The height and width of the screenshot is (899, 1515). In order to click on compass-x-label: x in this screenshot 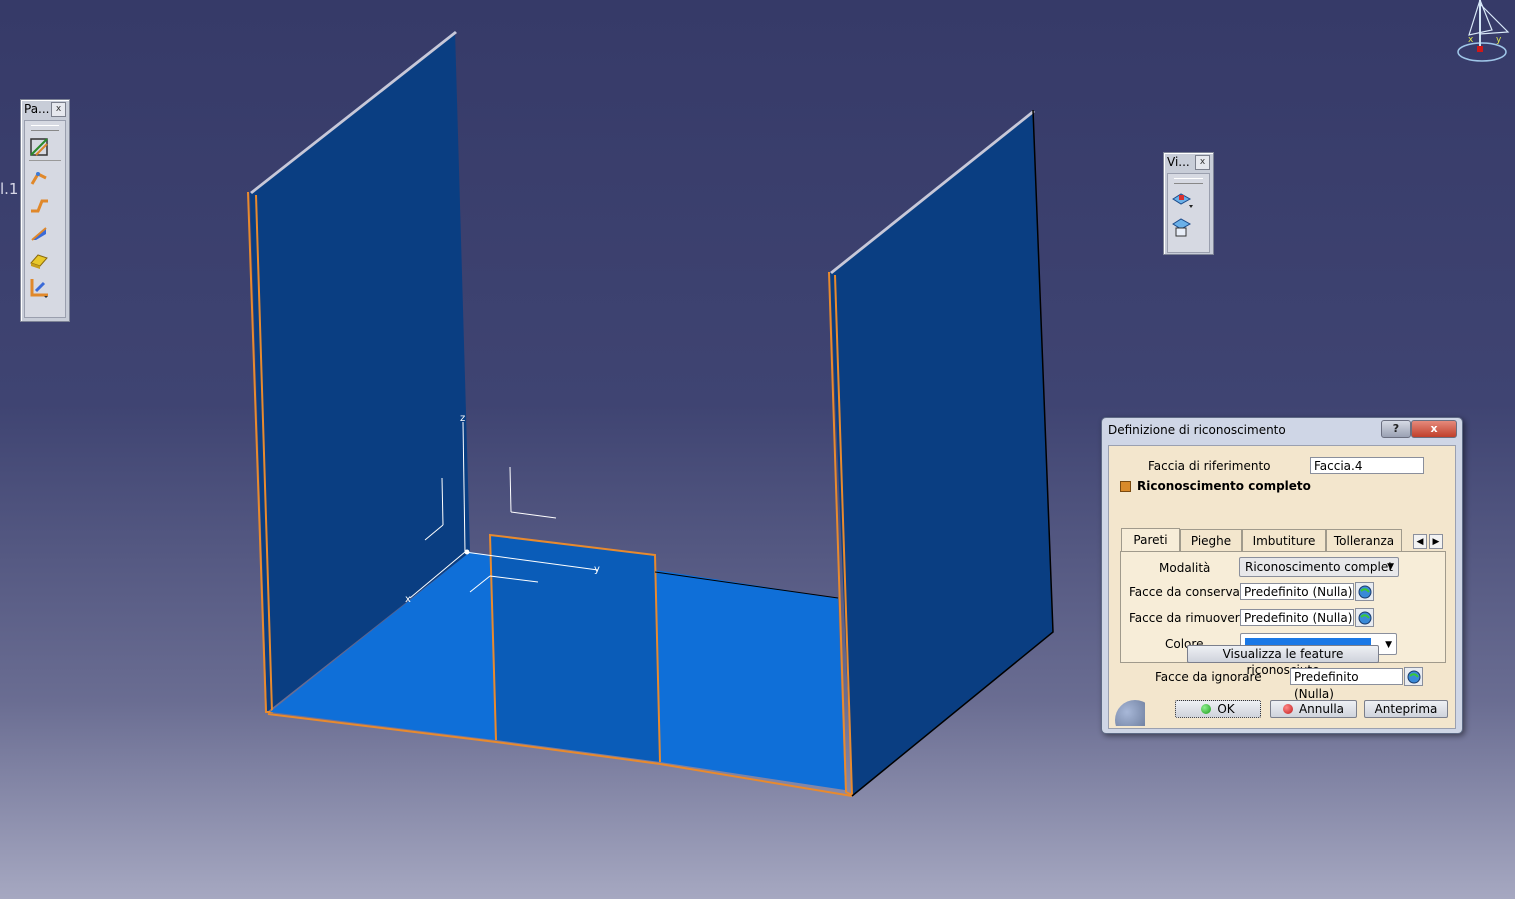, I will do `click(1471, 40)`.